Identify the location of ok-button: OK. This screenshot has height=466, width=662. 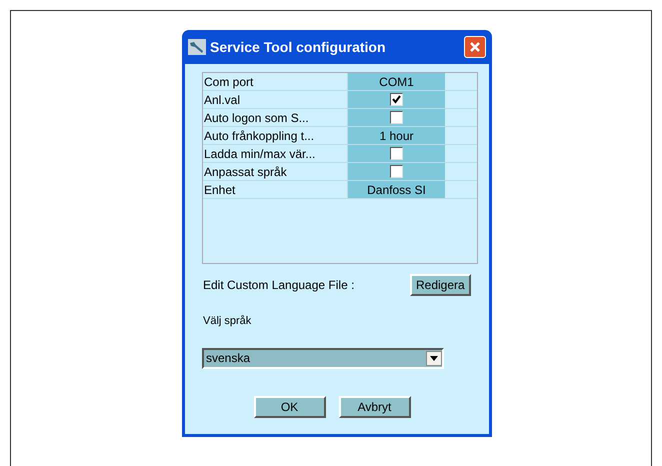
(290, 407).